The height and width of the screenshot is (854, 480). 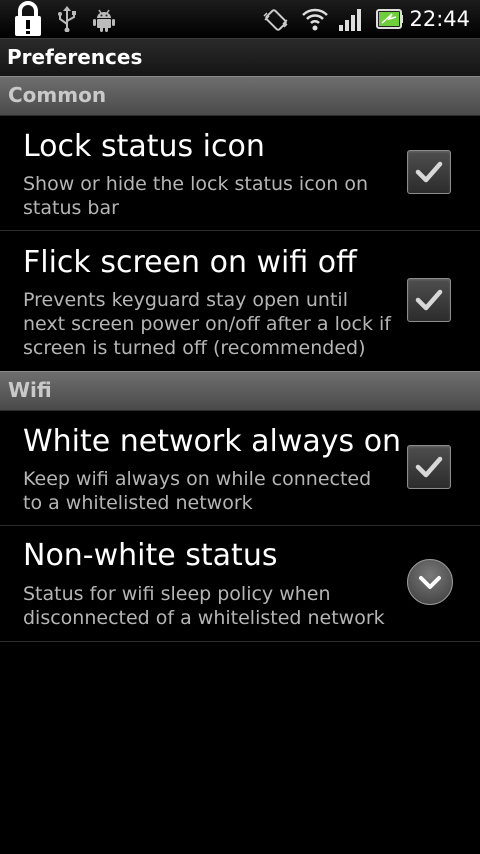 I want to click on category-header-common: Common, so click(x=240, y=96).